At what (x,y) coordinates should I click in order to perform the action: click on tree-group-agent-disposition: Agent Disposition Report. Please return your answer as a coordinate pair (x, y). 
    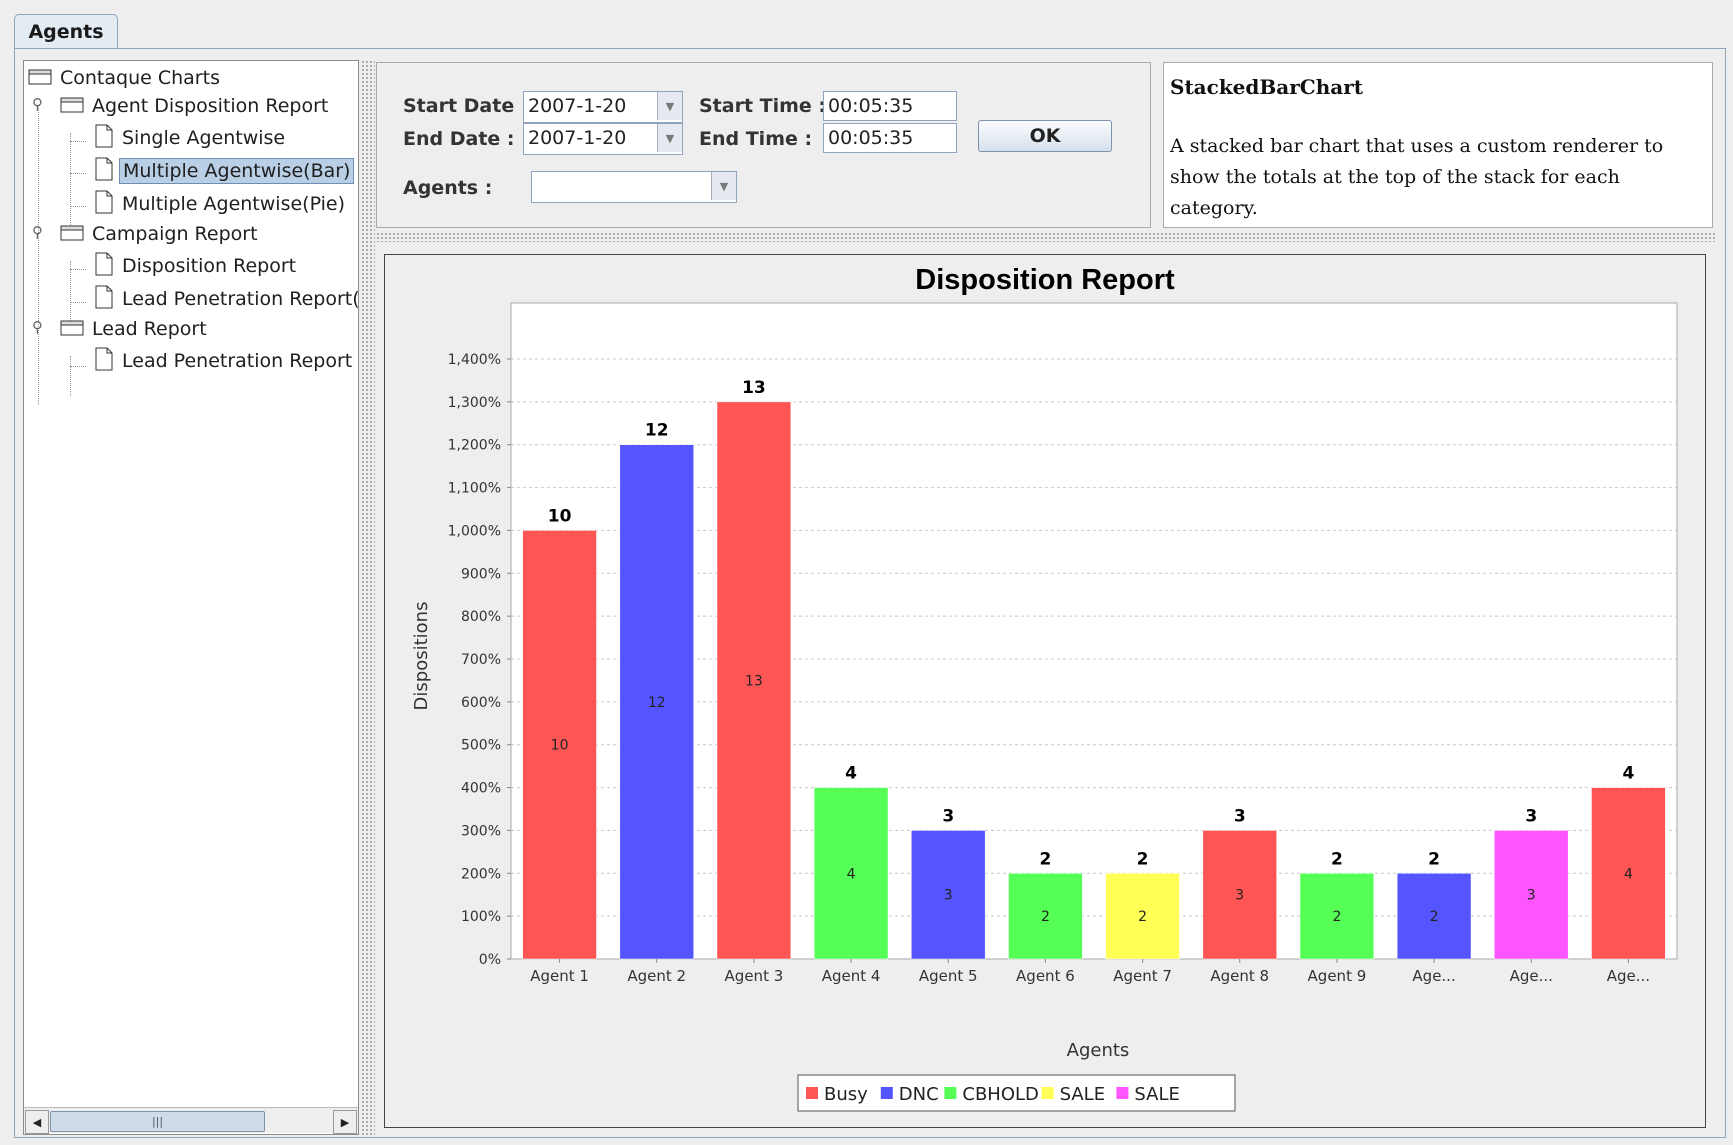
    Looking at the image, I should click on (195, 106).